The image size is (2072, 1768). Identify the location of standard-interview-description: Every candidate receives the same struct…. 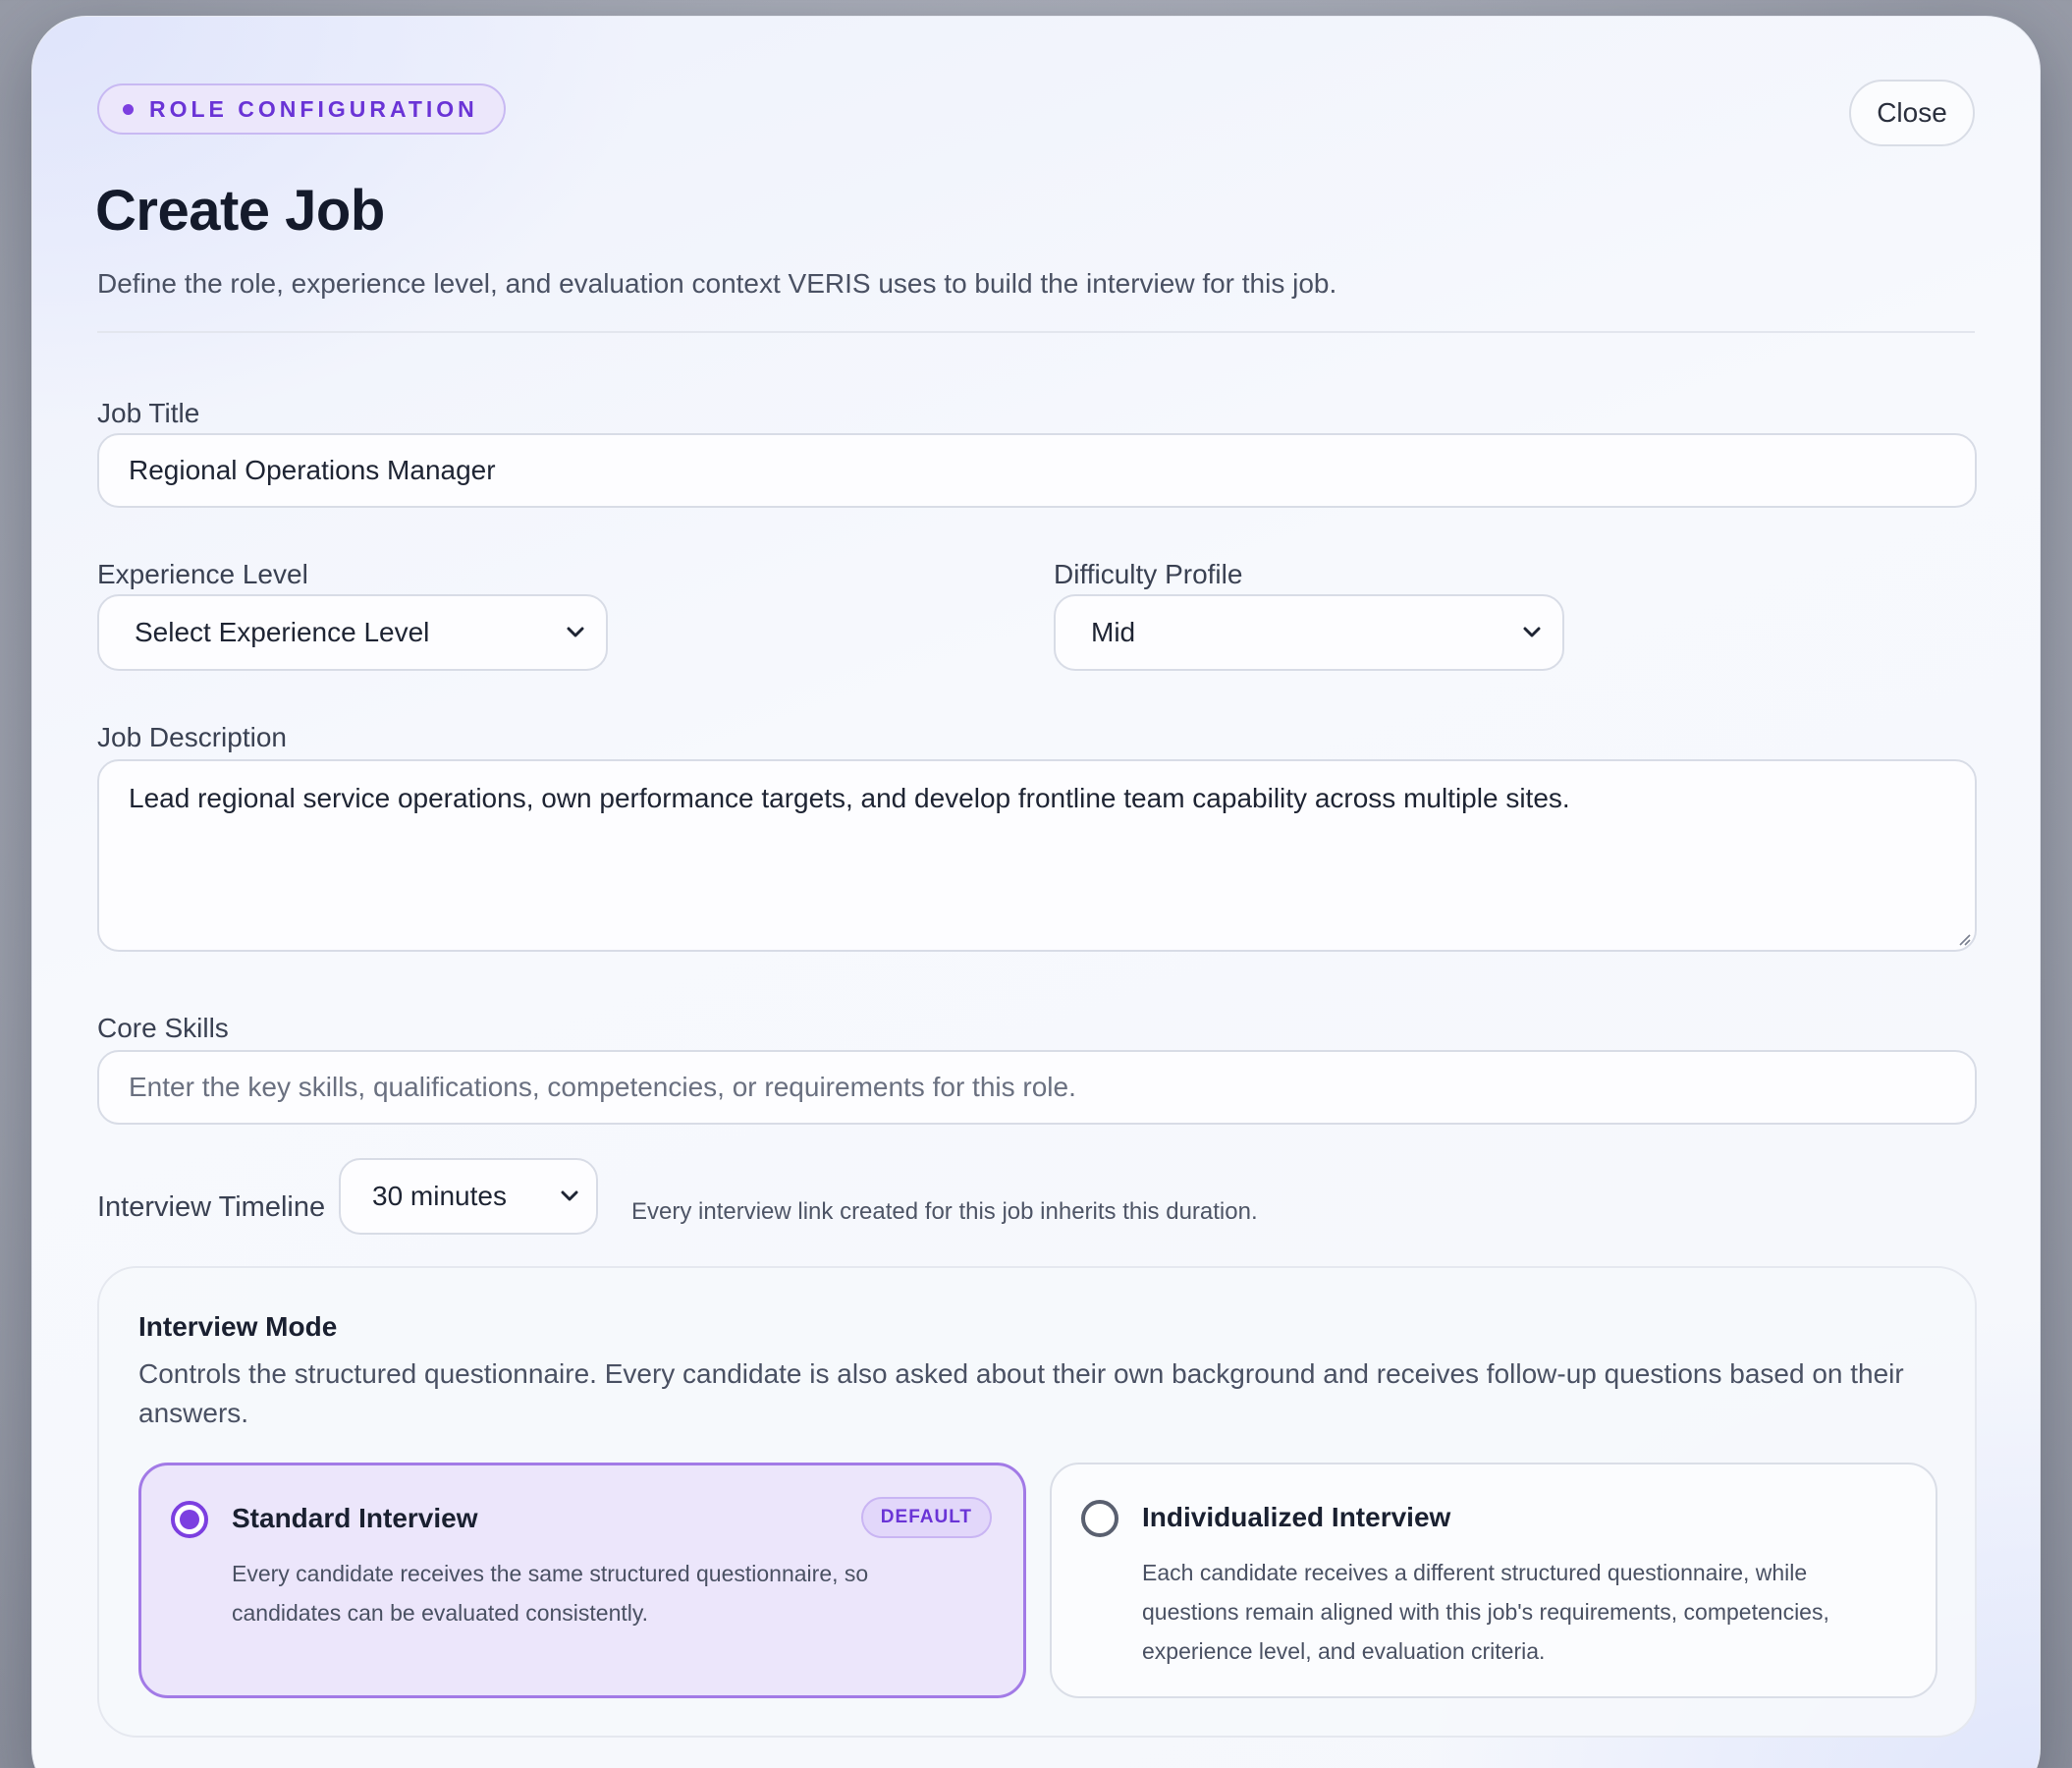
(550, 1593).